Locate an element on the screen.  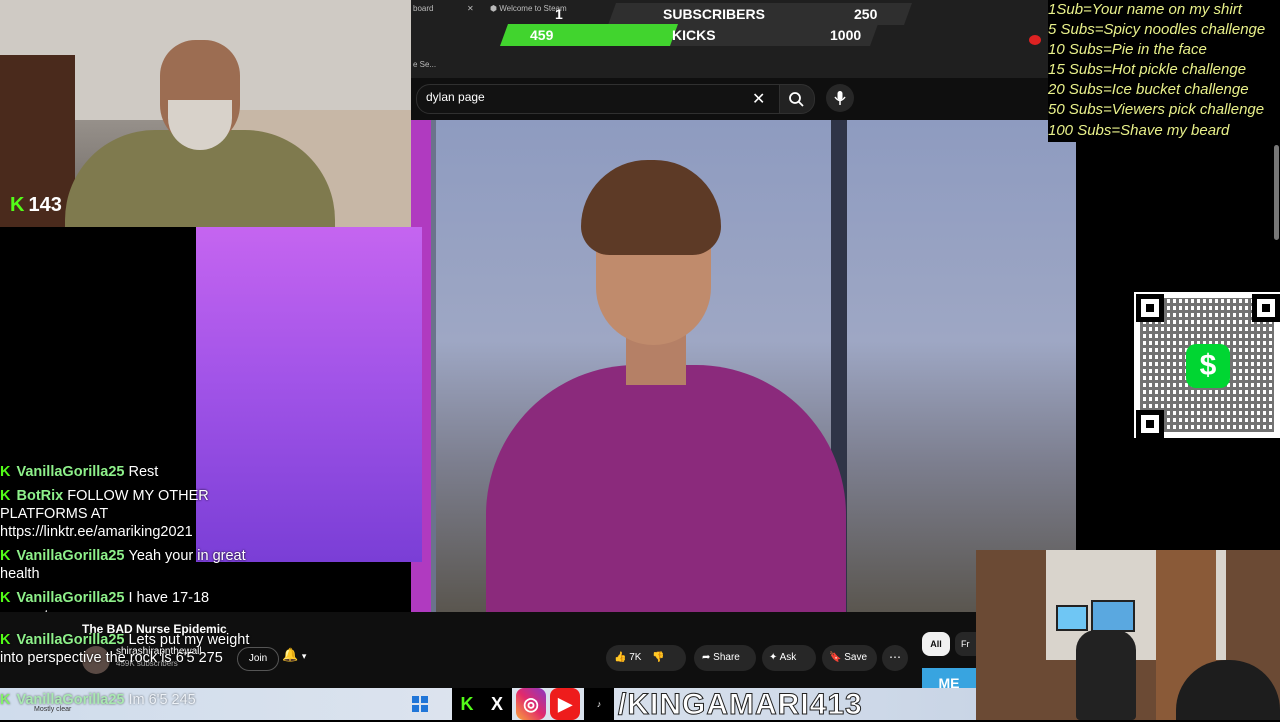
search-button is located at coordinates (797, 99).